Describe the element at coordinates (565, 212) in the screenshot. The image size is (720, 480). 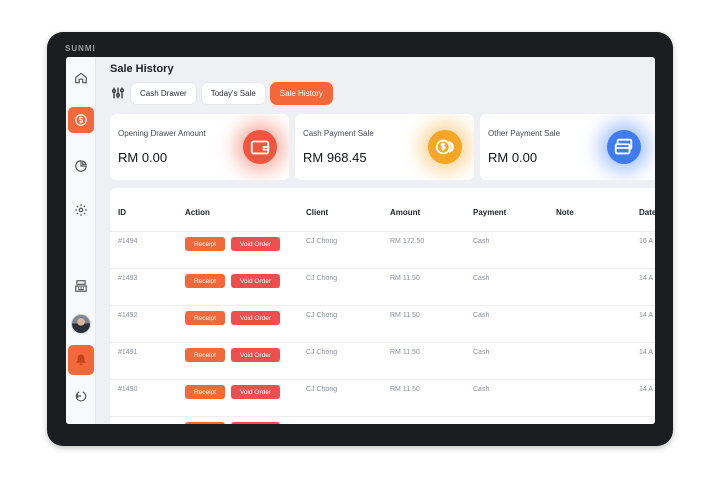
I see `column-header-note: Note` at that location.